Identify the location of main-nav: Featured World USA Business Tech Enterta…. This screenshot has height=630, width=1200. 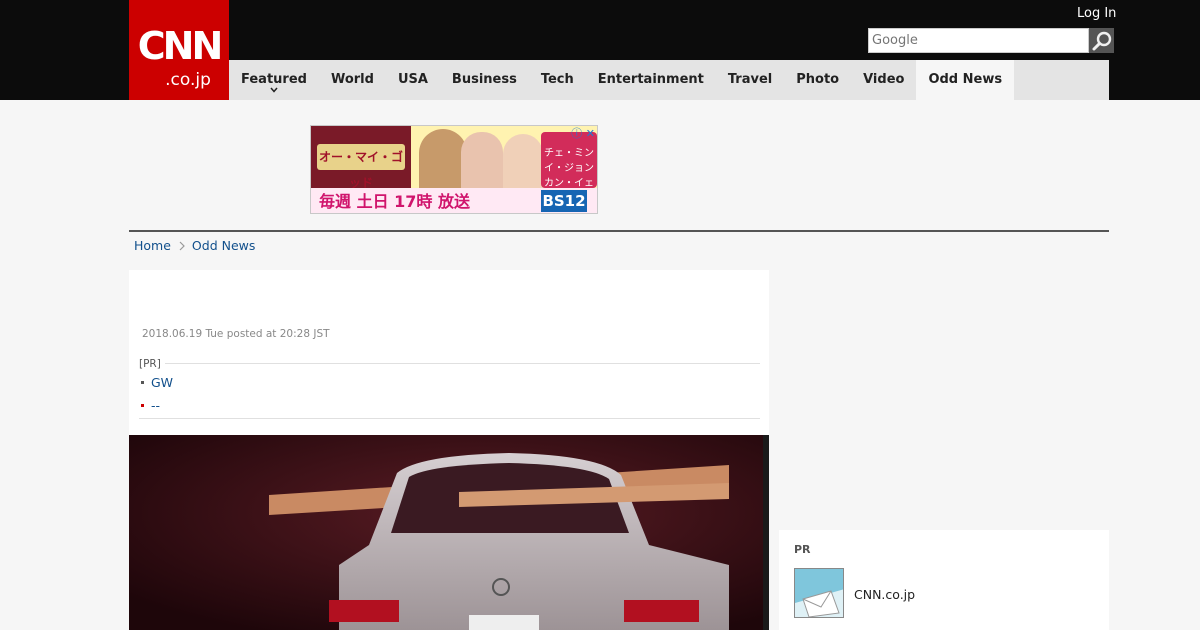
(669, 80).